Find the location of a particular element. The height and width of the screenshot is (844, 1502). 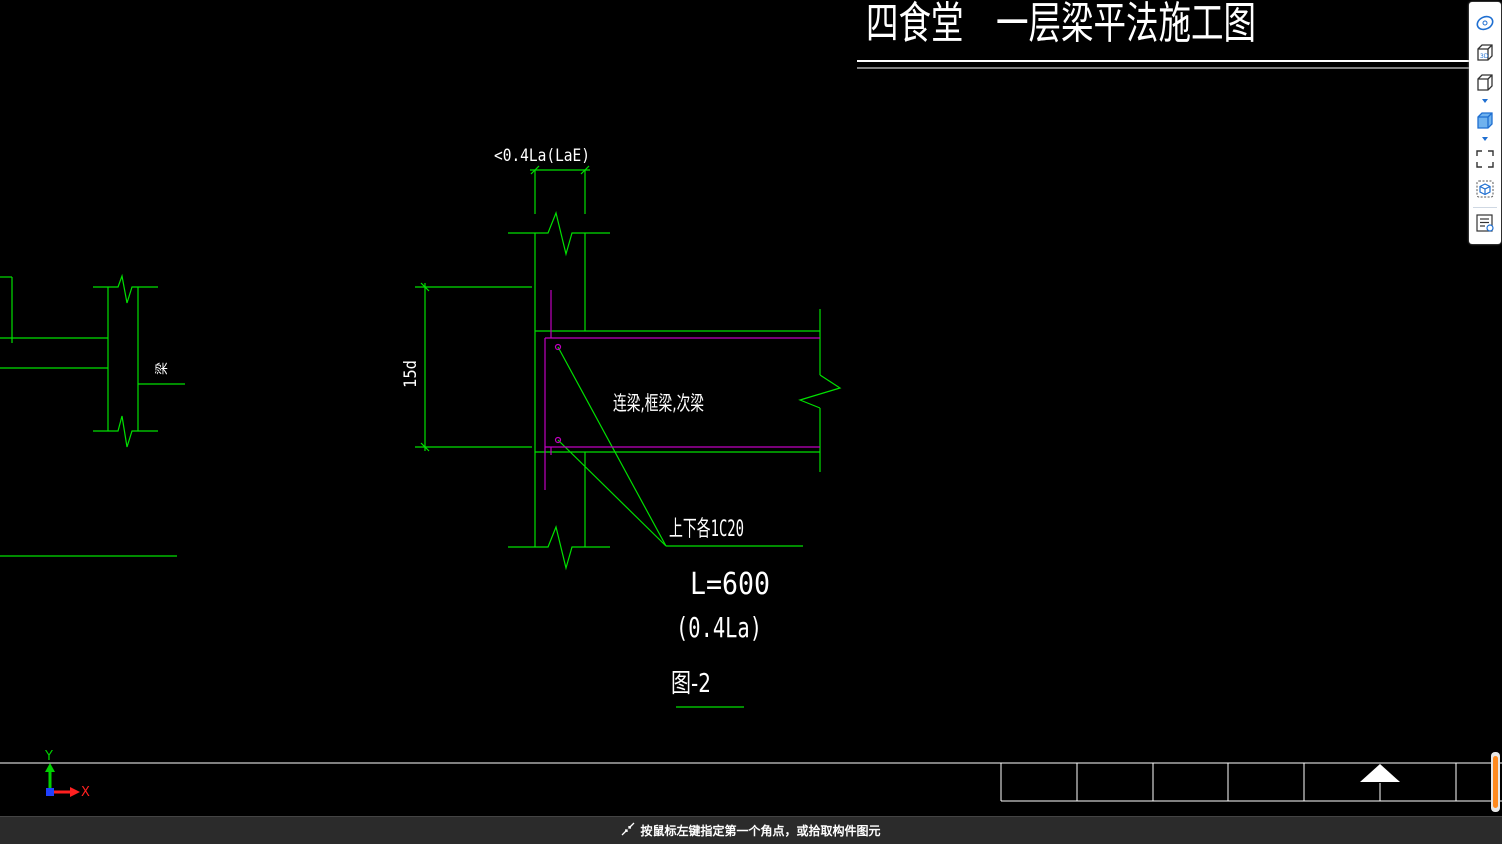

view-orbit-icon is located at coordinates (1485, 23).